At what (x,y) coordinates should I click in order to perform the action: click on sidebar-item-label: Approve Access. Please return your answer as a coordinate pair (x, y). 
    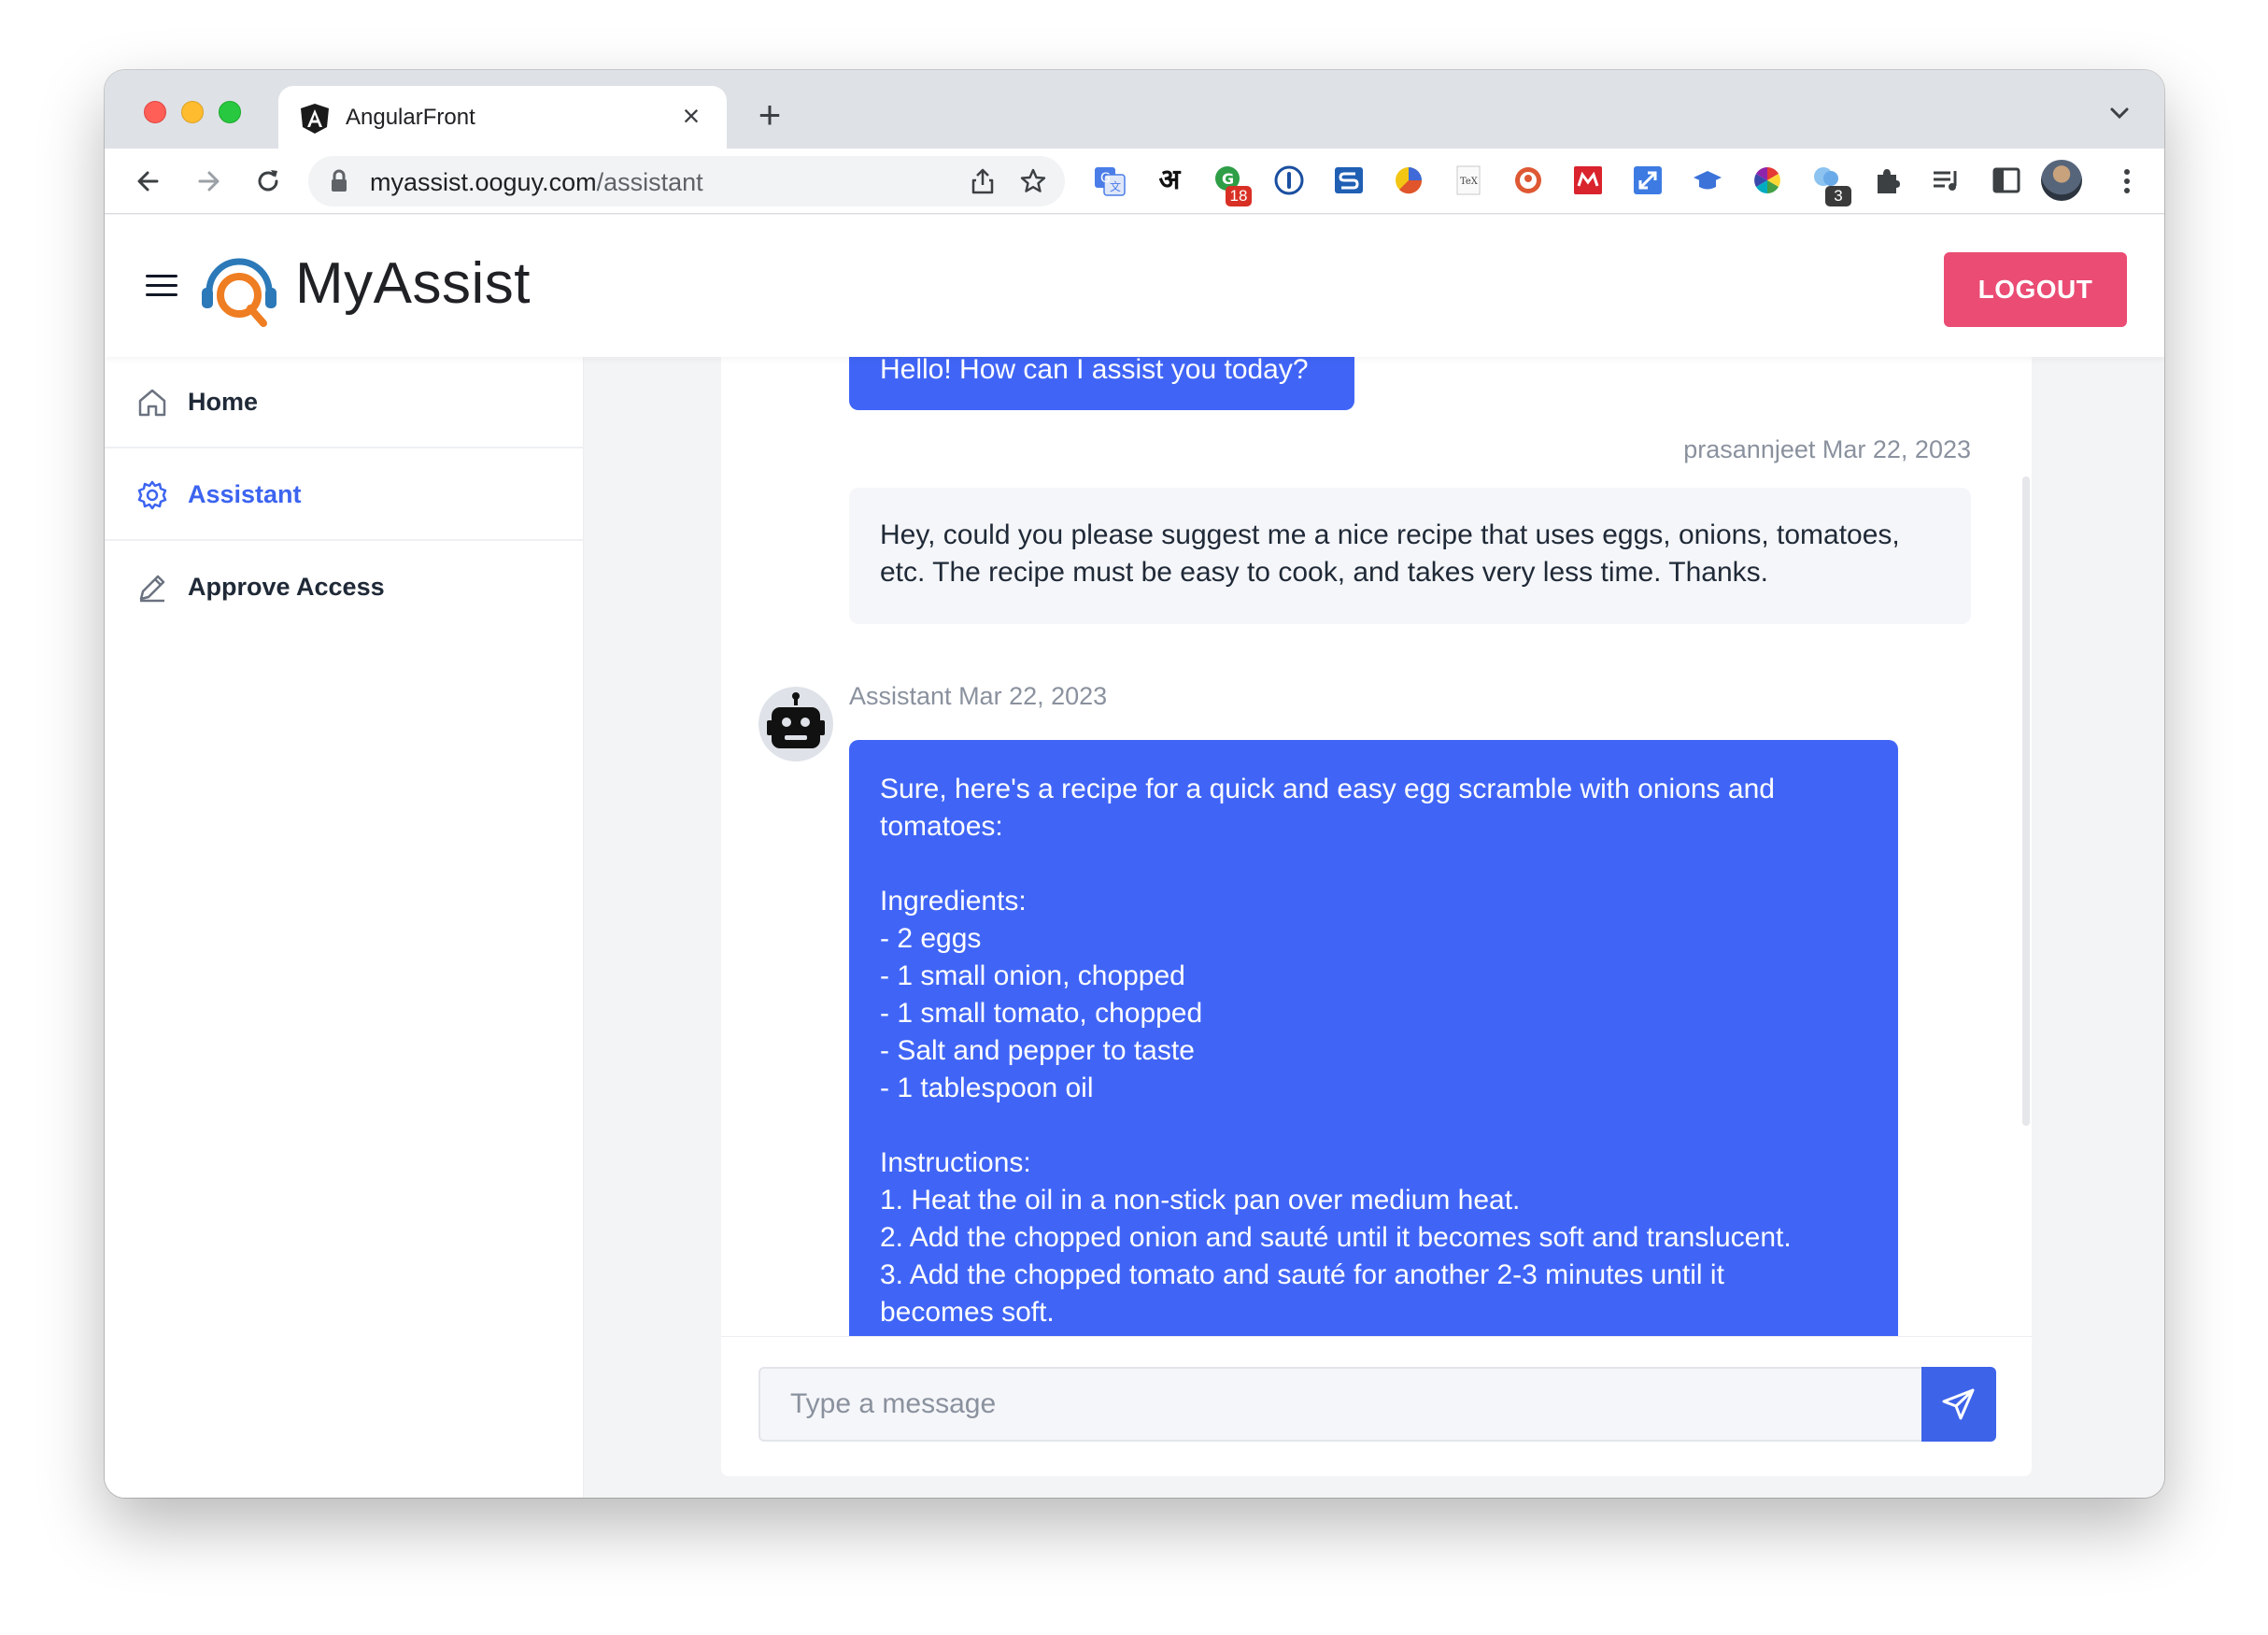
    Looking at the image, I should click on (286, 587).